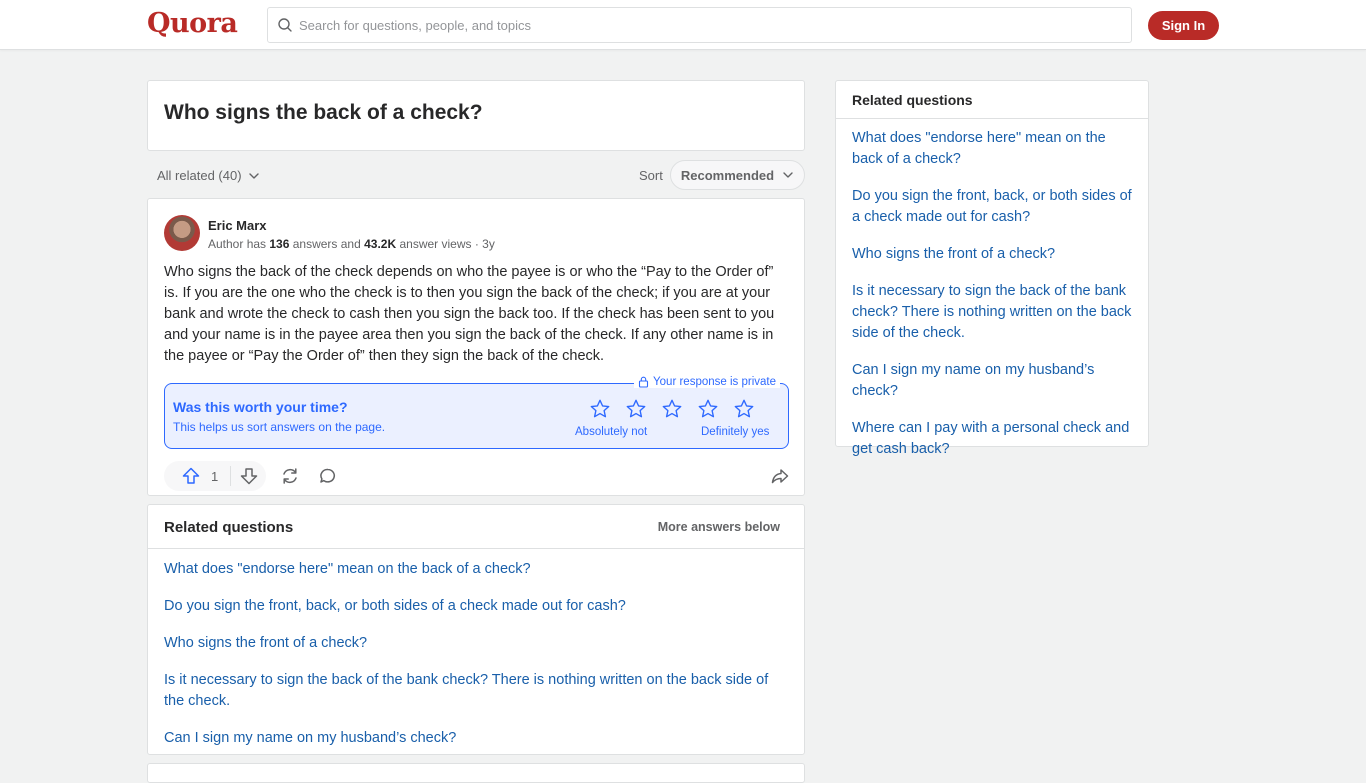  I want to click on sidebar-question-link: Who signs the front of a check?, so click(992, 254).